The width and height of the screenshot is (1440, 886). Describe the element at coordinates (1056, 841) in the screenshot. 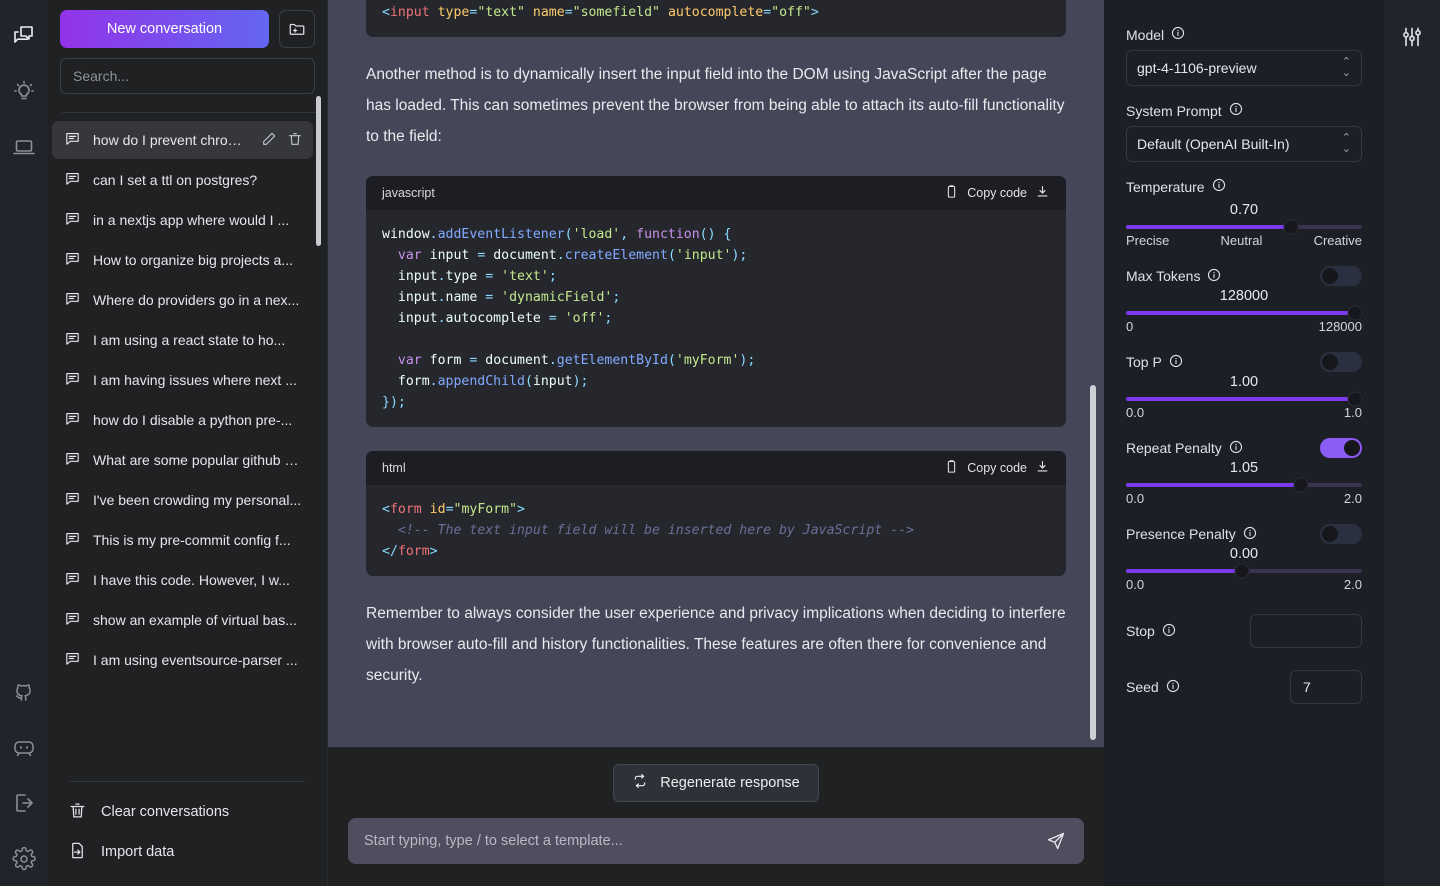

I see `send-icon` at that location.